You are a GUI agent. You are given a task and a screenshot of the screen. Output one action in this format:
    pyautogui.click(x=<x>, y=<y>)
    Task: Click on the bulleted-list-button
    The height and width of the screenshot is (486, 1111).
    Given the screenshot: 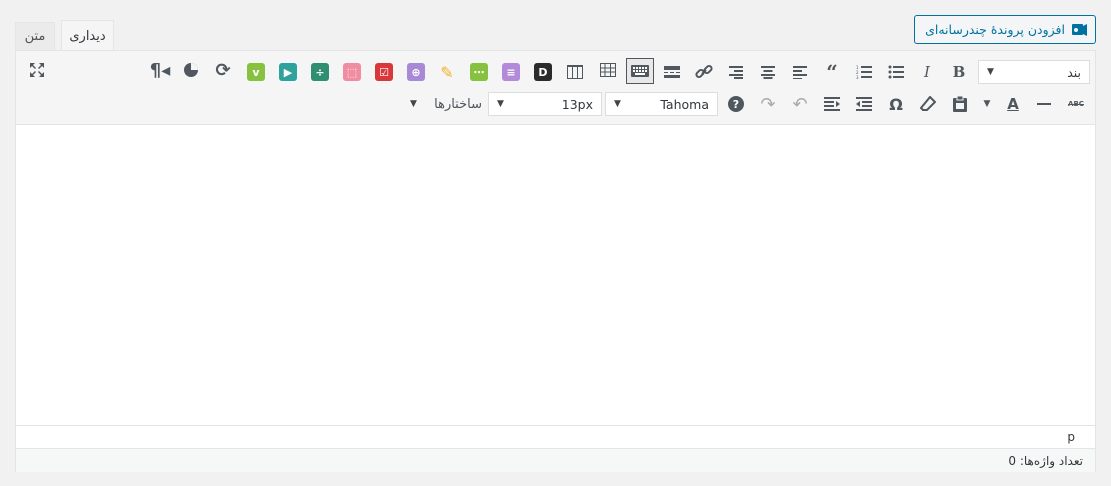 What is the action you would take?
    pyautogui.click(x=896, y=72)
    